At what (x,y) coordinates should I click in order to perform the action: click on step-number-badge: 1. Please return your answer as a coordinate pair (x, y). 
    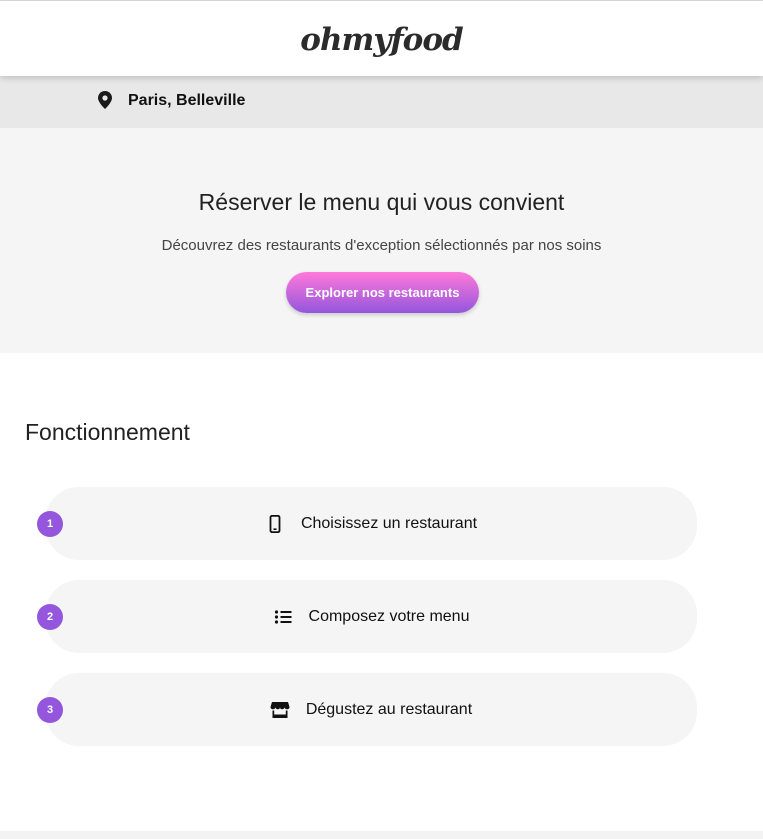
    Looking at the image, I should click on (50, 524).